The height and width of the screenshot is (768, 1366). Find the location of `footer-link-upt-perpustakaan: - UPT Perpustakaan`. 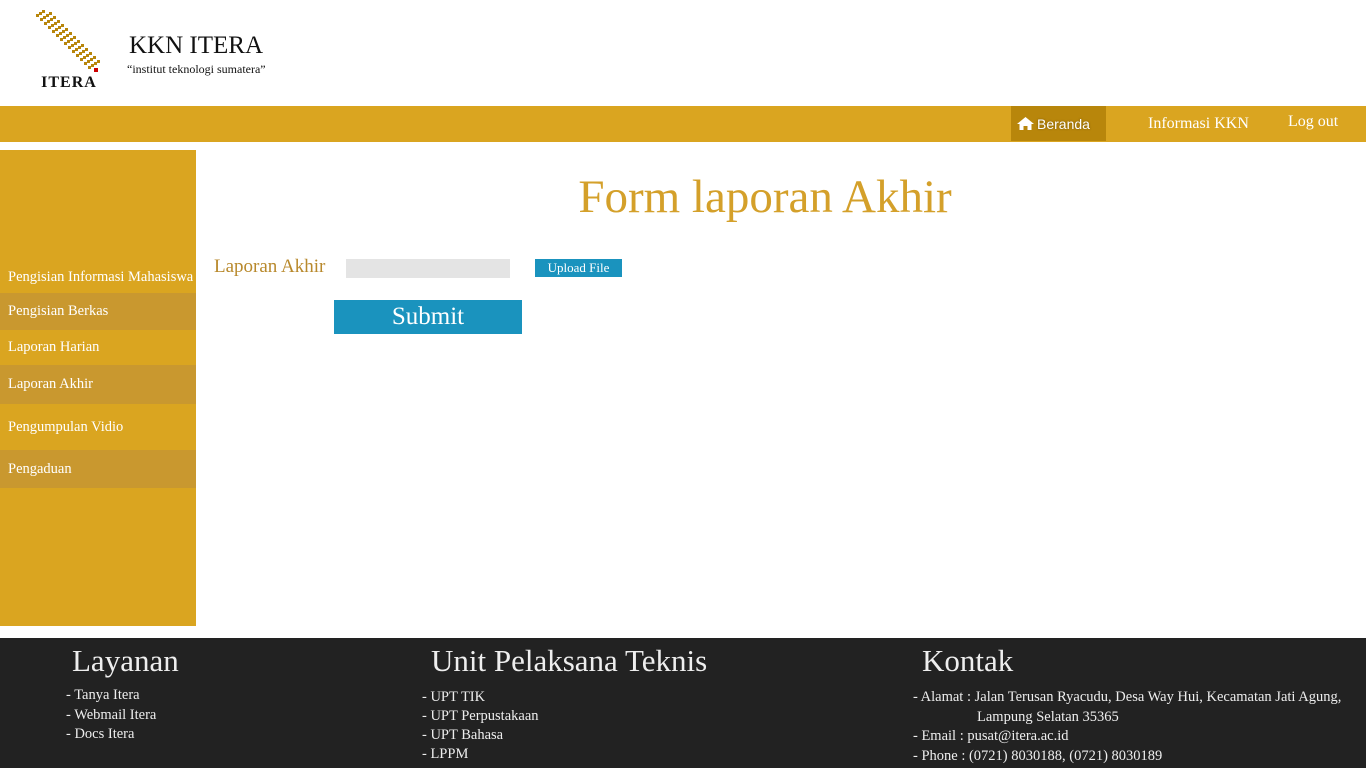

footer-link-upt-perpustakaan: - UPT Perpustakaan is located at coordinates (480, 716).